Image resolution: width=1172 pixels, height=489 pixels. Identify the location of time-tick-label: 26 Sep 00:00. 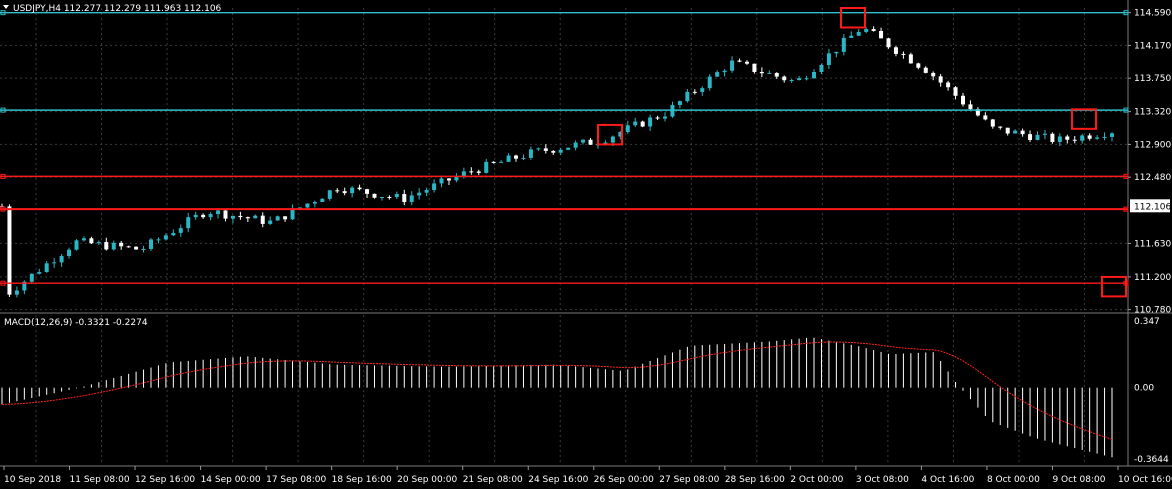
(624, 480).